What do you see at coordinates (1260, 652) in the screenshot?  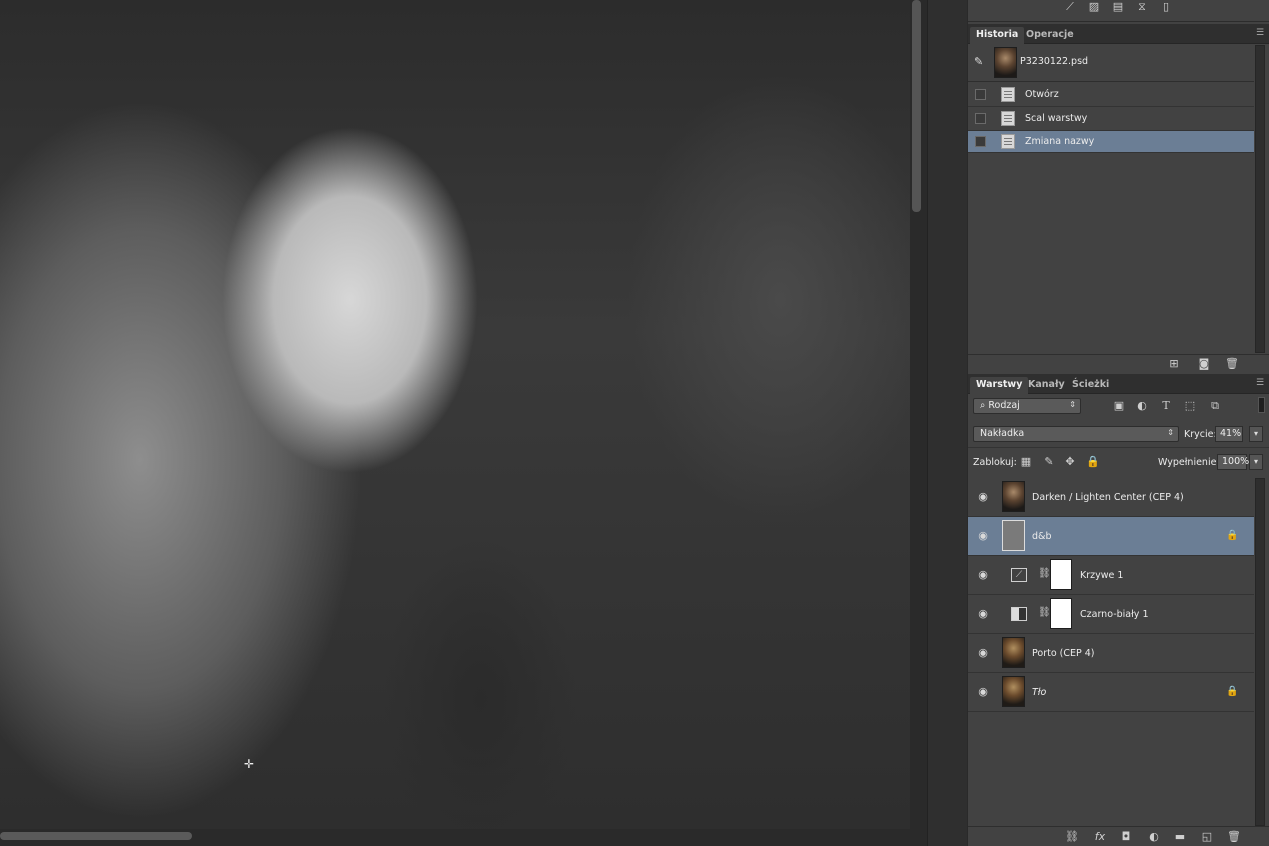 I see `layers-scrollbar` at bounding box center [1260, 652].